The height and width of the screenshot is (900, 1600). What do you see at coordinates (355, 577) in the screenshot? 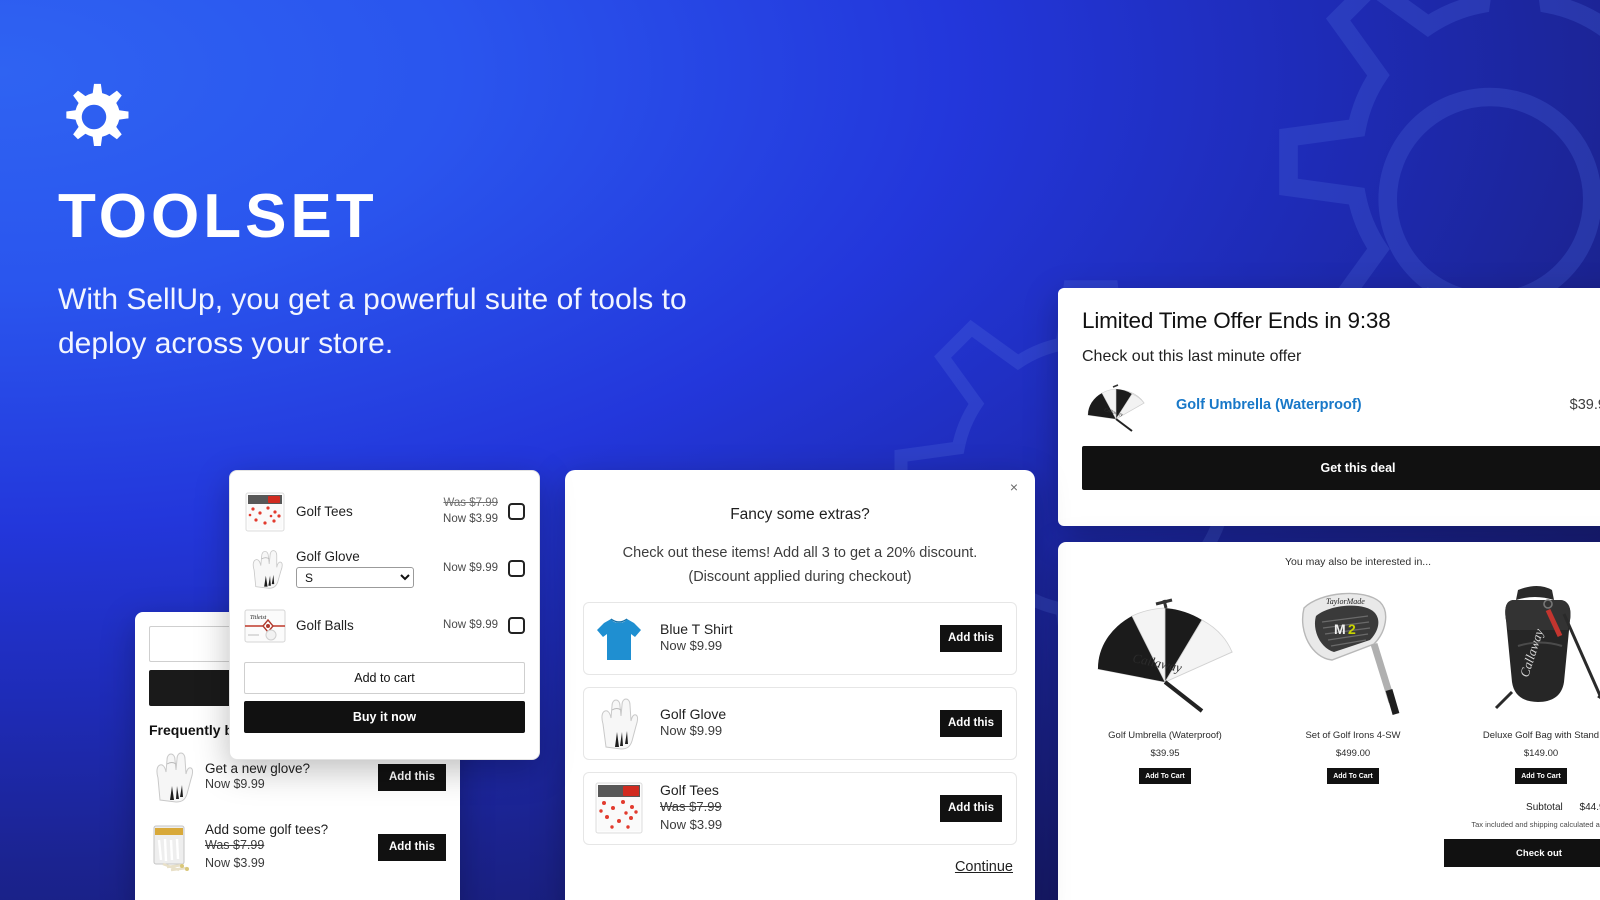
I see `bundle-size-select: S M L XL` at bounding box center [355, 577].